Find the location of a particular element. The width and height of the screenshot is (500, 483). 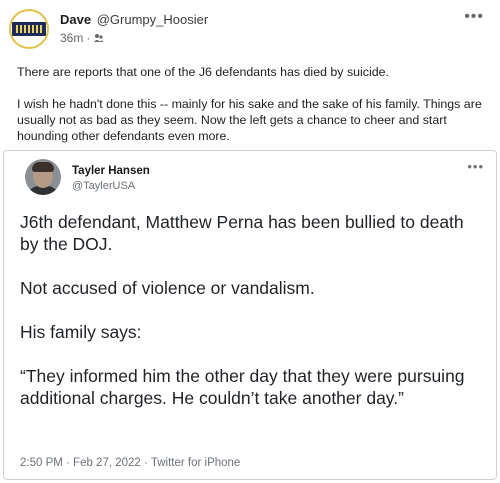

author-avatar is located at coordinates (29, 29).